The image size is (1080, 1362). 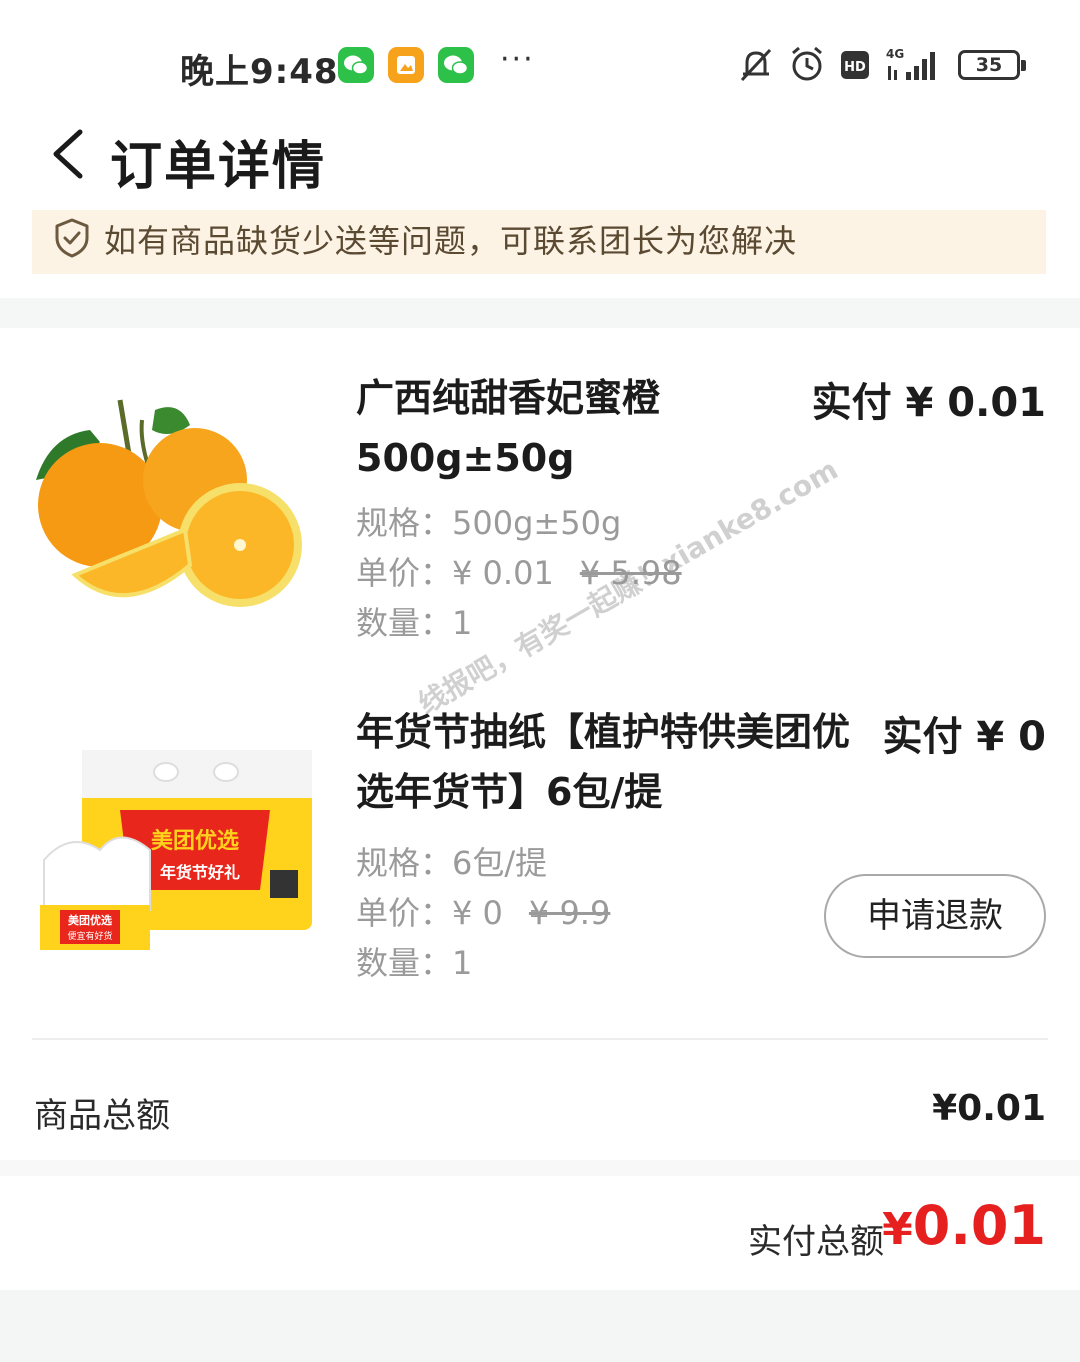 What do you see at coordinates (503, 573) in the screenshot?
I see `price-value: ¥ 0.01` at bounding box center [503, 573].